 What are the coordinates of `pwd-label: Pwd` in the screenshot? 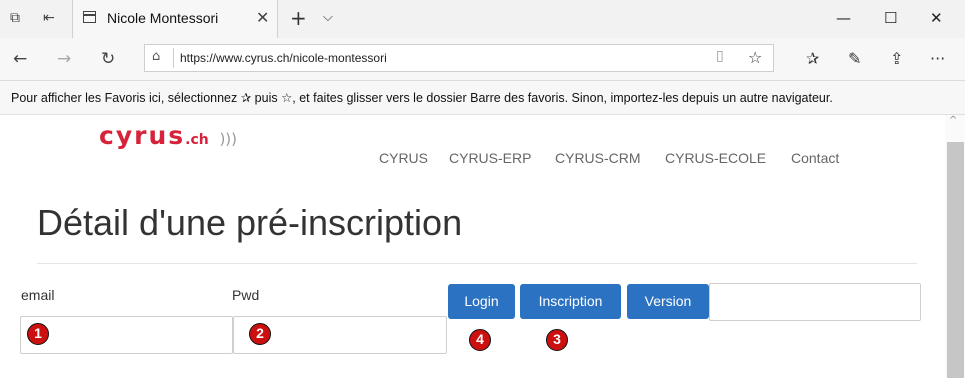 It's located at (246, 295).